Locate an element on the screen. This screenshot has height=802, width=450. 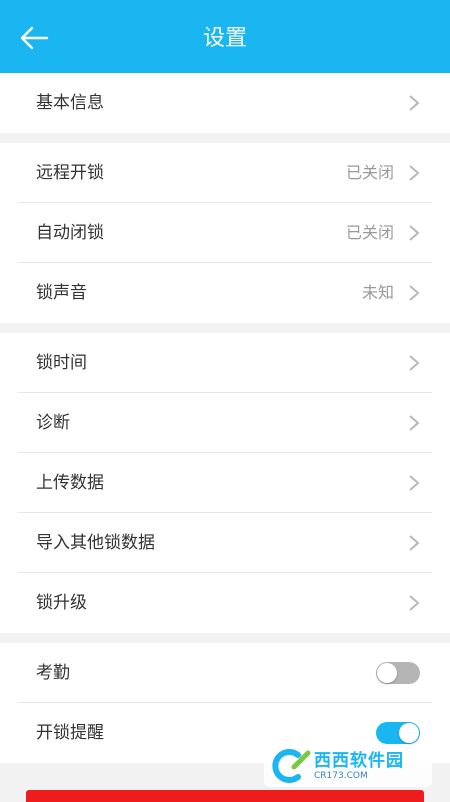
setting-label: 考勤 is located at coordinates (53, 673).